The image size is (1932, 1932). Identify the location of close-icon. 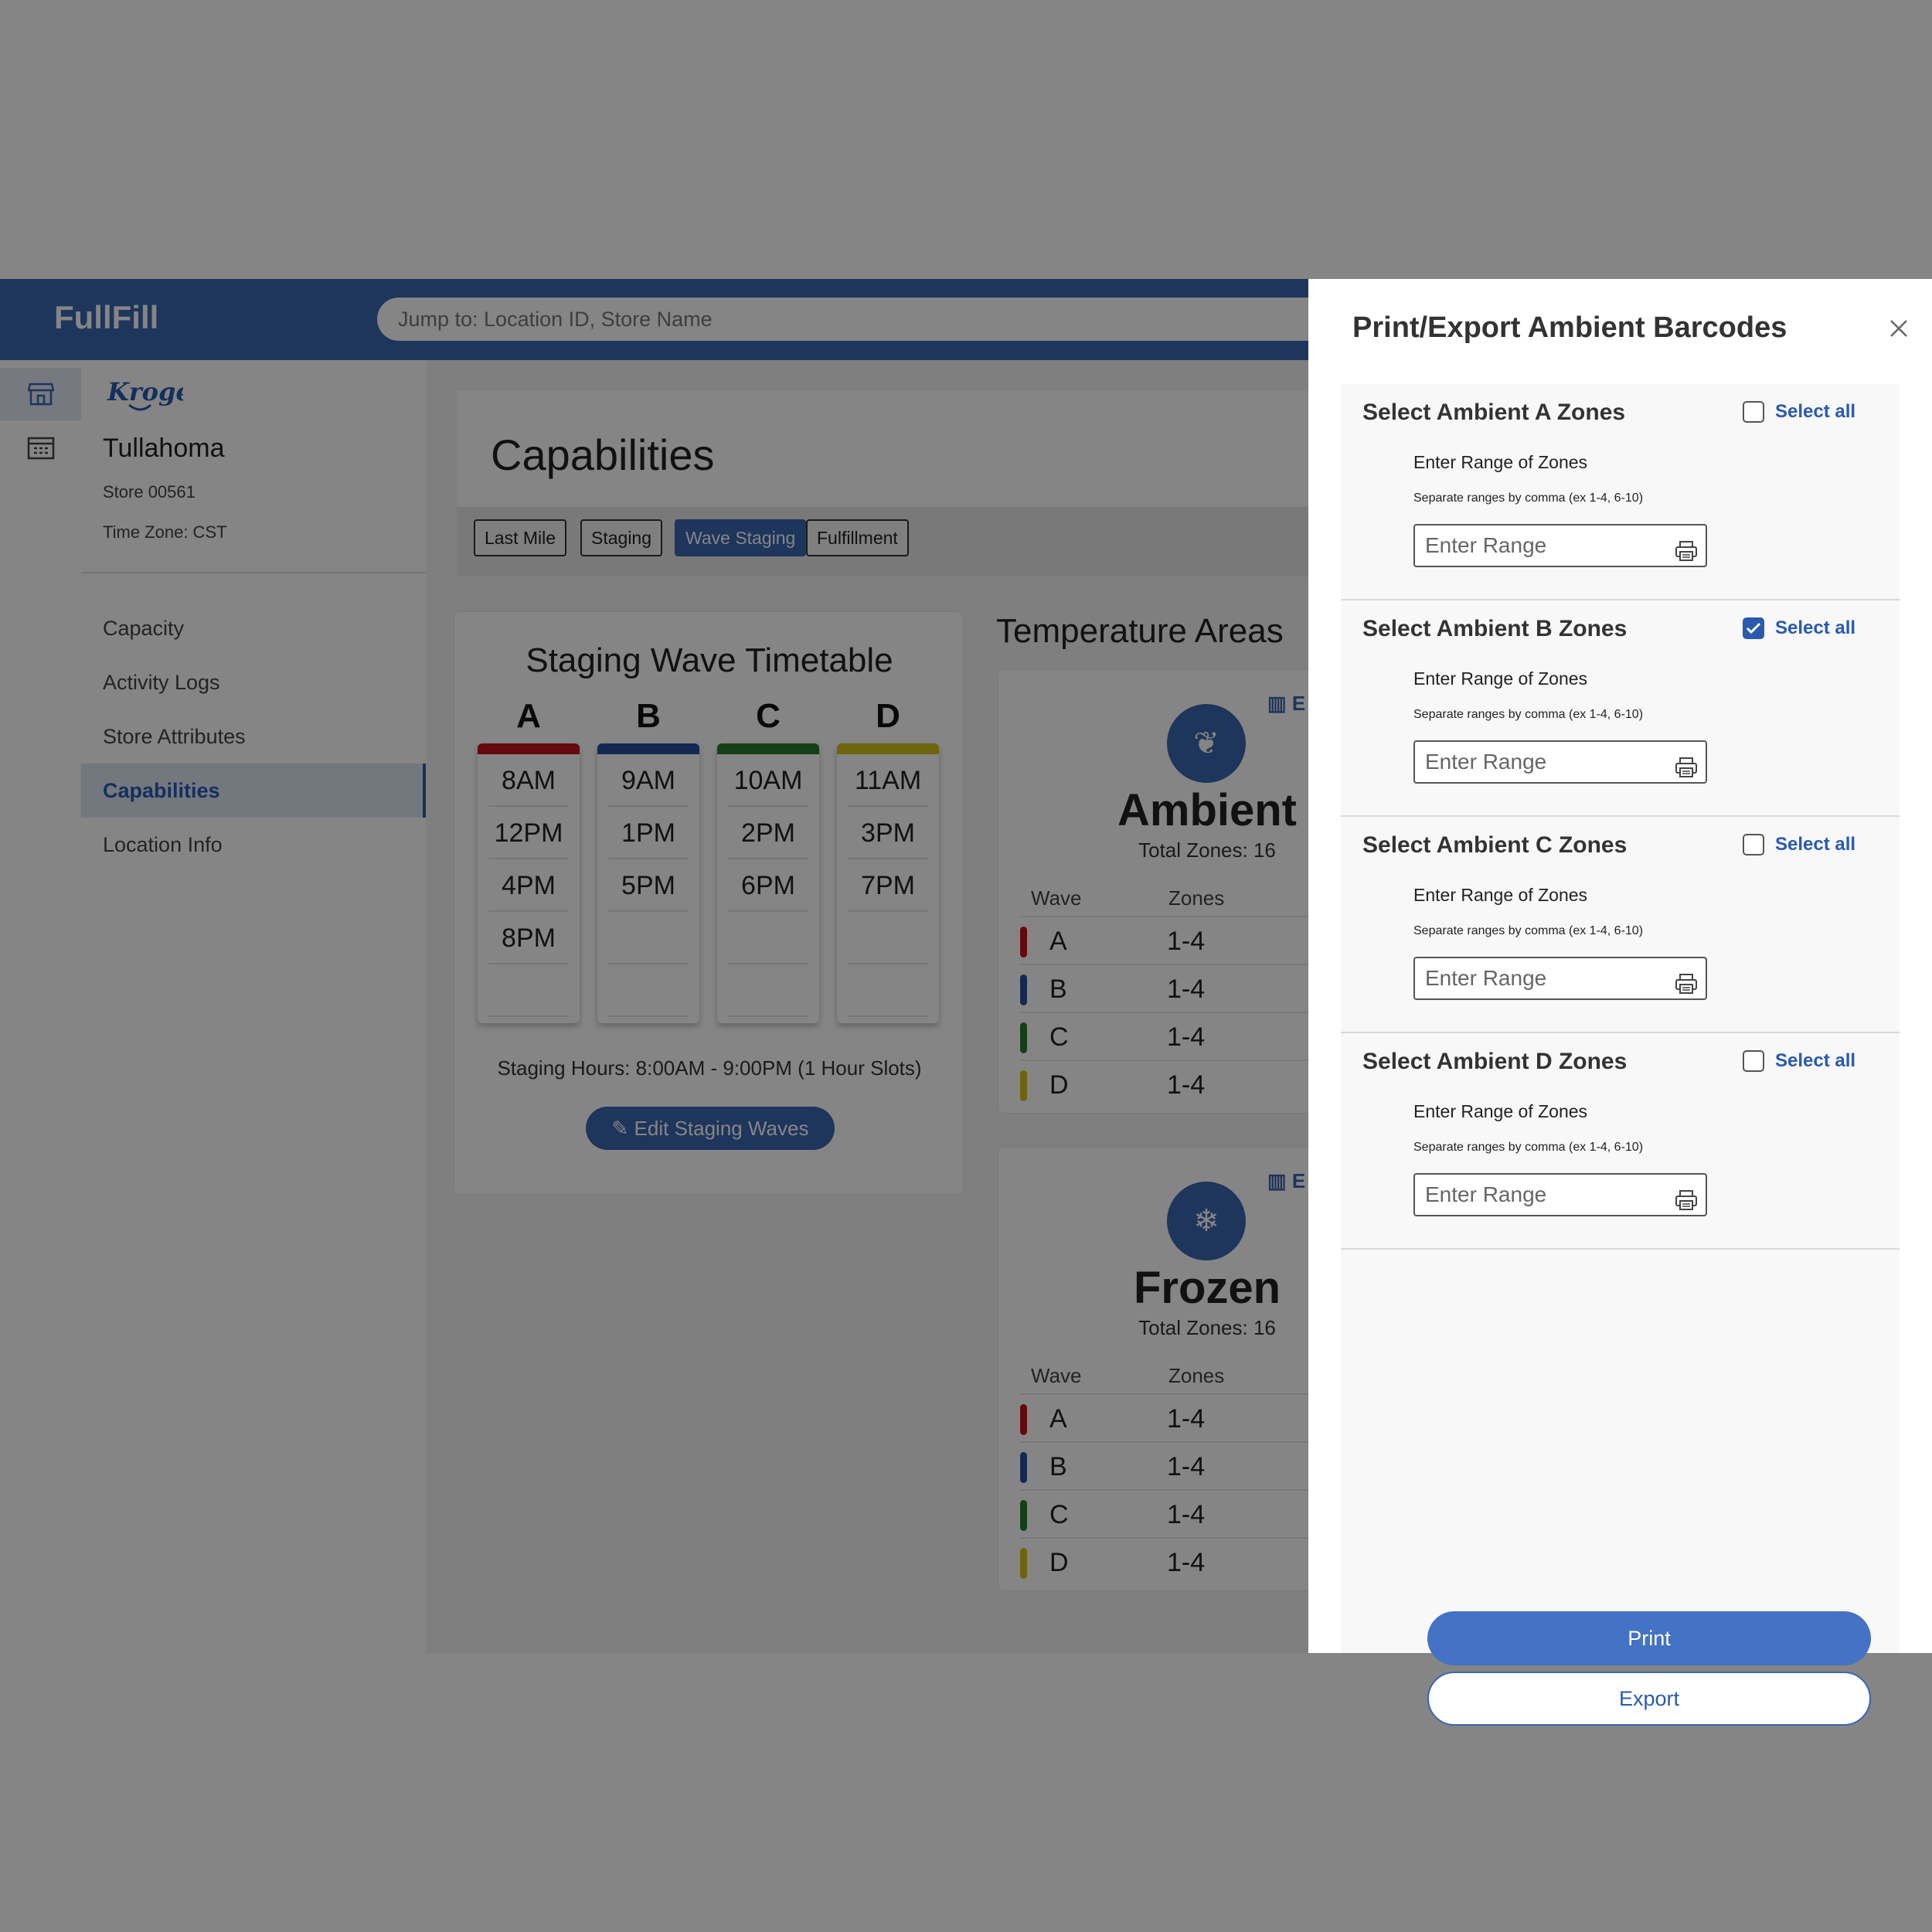
(1899, 328).